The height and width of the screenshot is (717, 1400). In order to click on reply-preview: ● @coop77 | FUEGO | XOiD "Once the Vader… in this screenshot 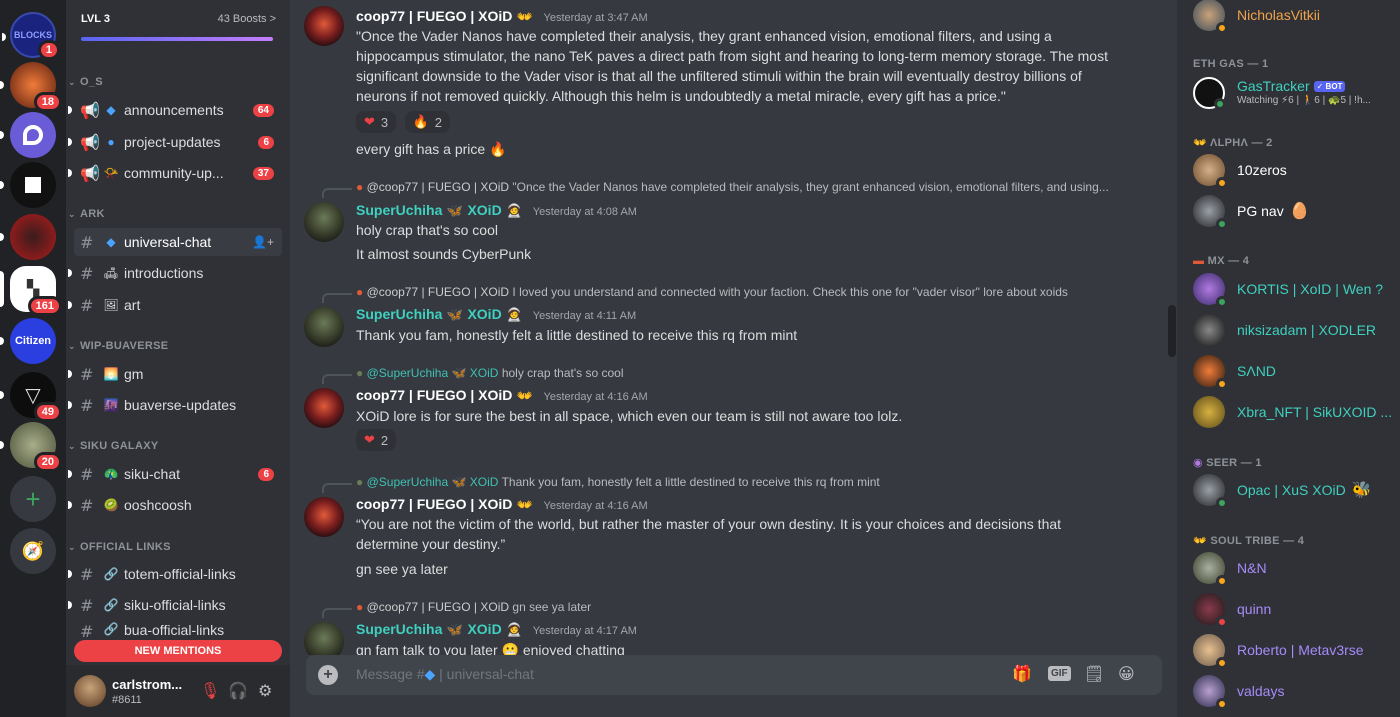, I will do `click(732, 187)`.